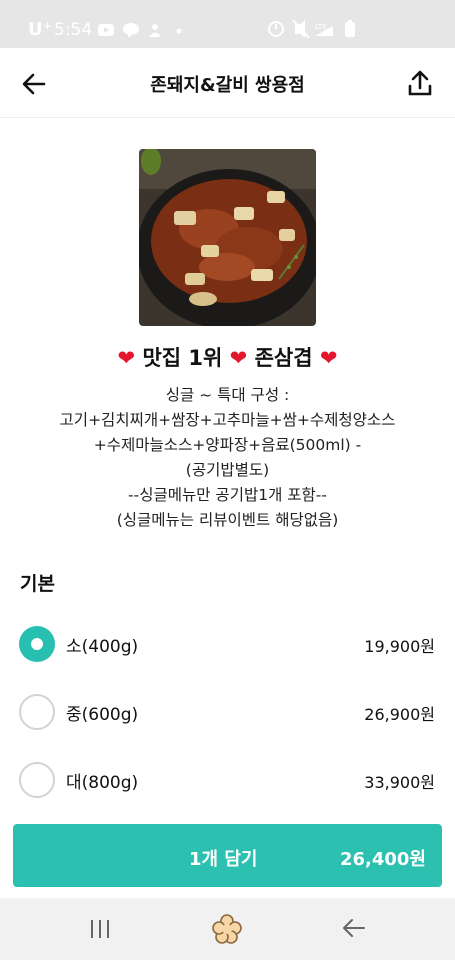  Describe the element at coordinates (102, 647) in the screenshot. I see `option-label: 소(400g)` at that location.